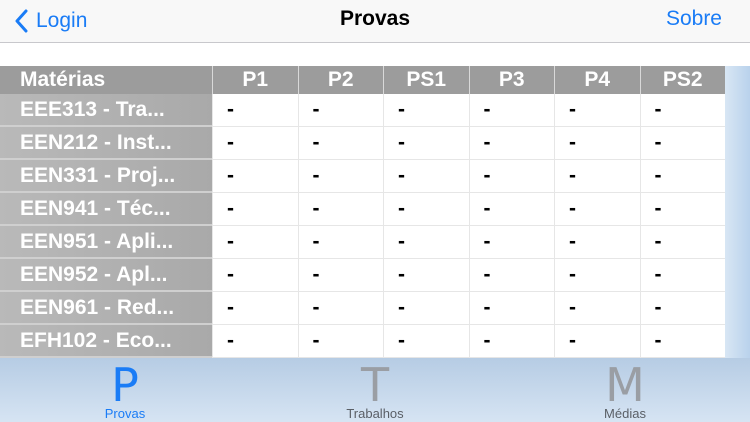  I want to click on table-row: EFH102 - Eco... - - - - - -, so click(362, 341).